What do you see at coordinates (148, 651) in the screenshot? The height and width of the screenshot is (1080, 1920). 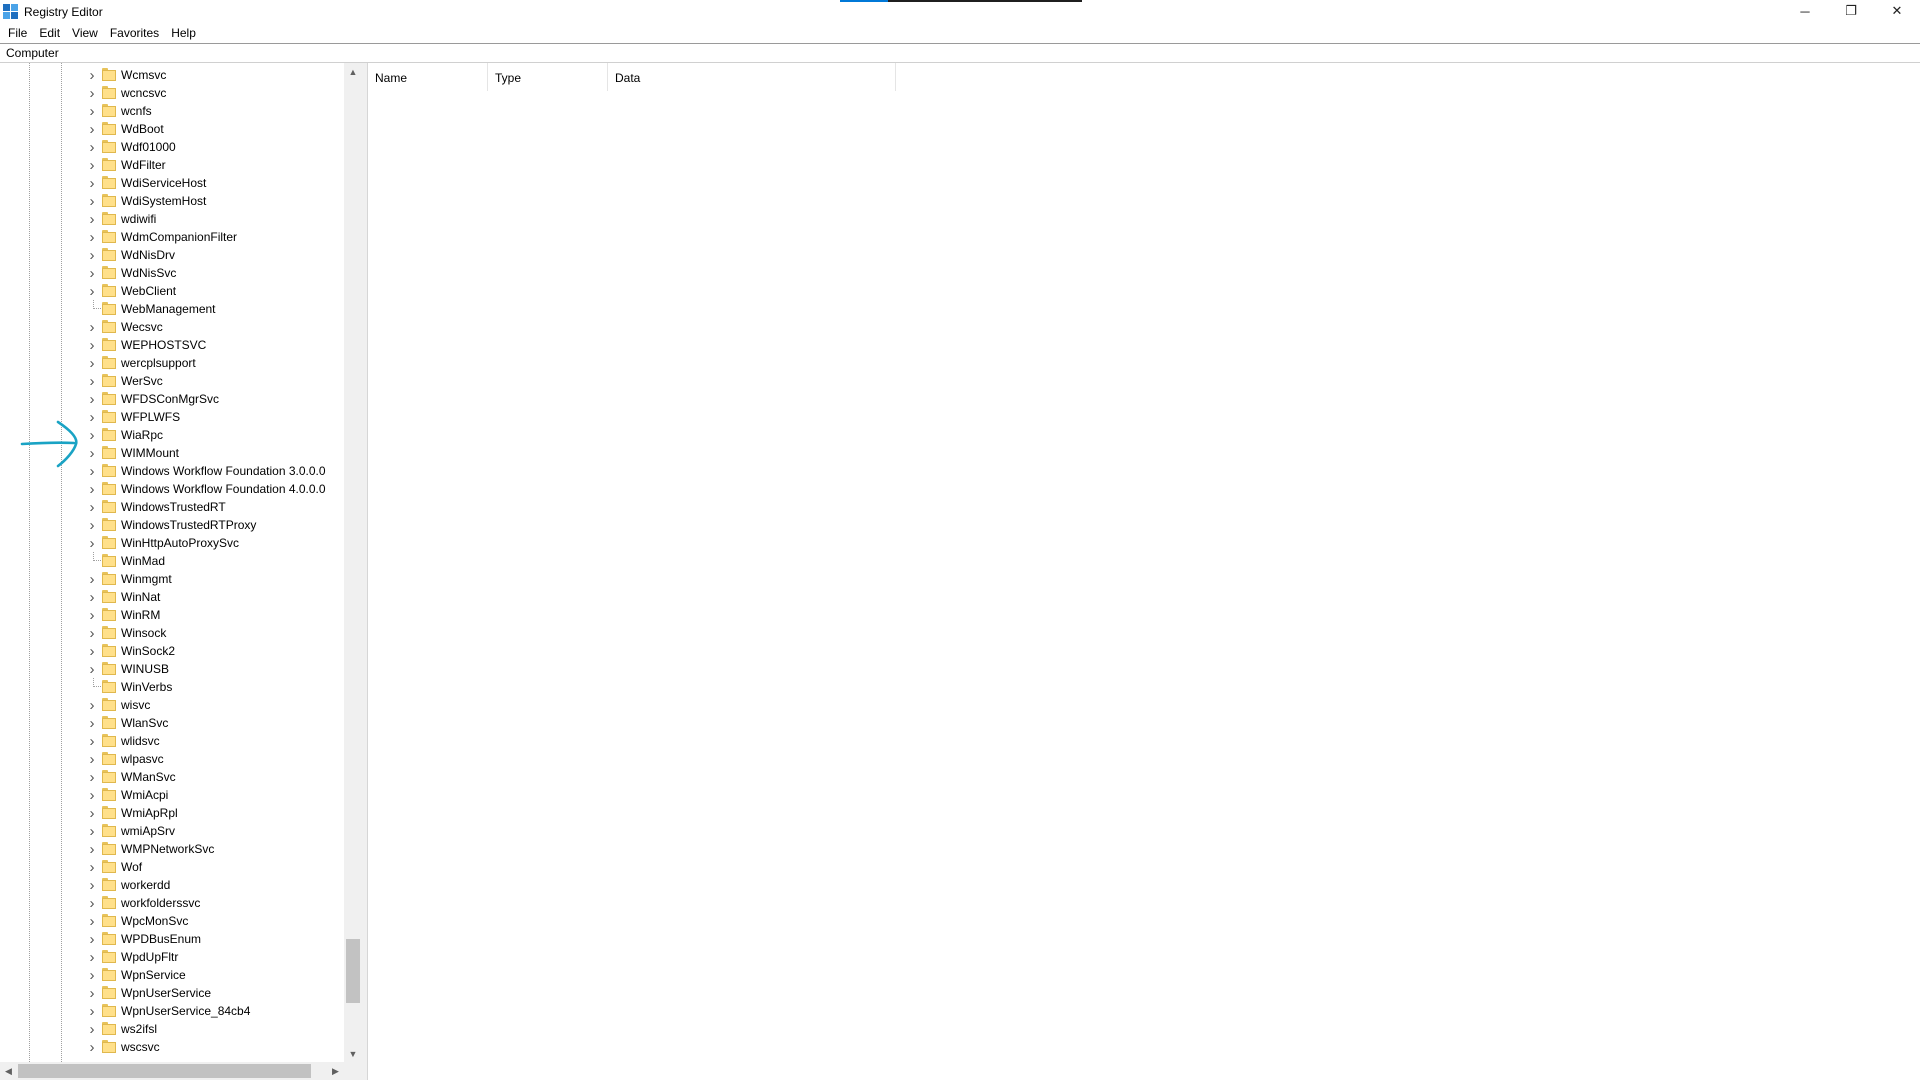 I see `tree-node-label: WinSock2` at bounding box center [148, 651].